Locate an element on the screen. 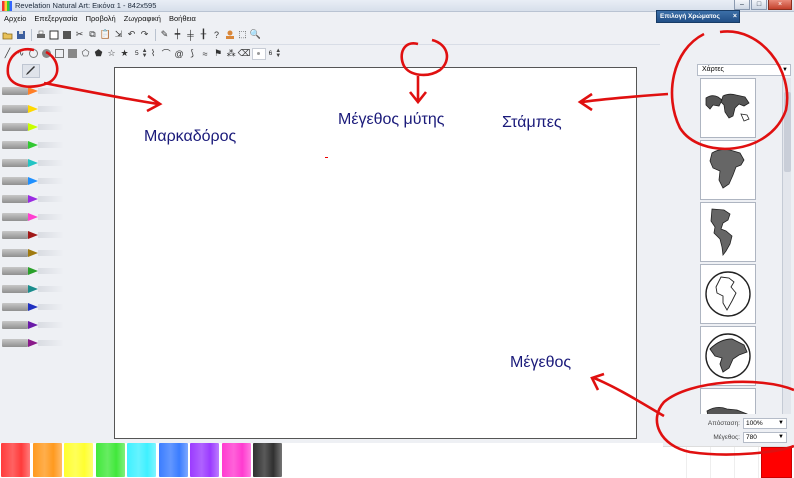 This screenshot has height=478, width=794. circle-outline-icon is located at coordinates (33, 53).